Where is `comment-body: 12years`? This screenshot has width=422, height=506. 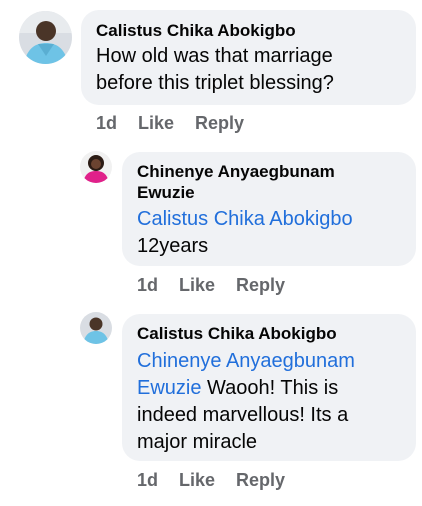
comment-body: 12years is located at coordinates (173, 246).